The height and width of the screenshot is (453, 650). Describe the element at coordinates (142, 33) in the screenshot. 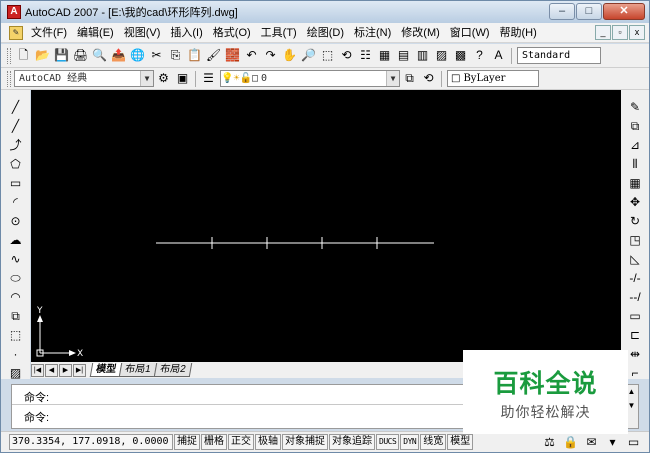

I see `menu-view: 视图(V)` at that location.